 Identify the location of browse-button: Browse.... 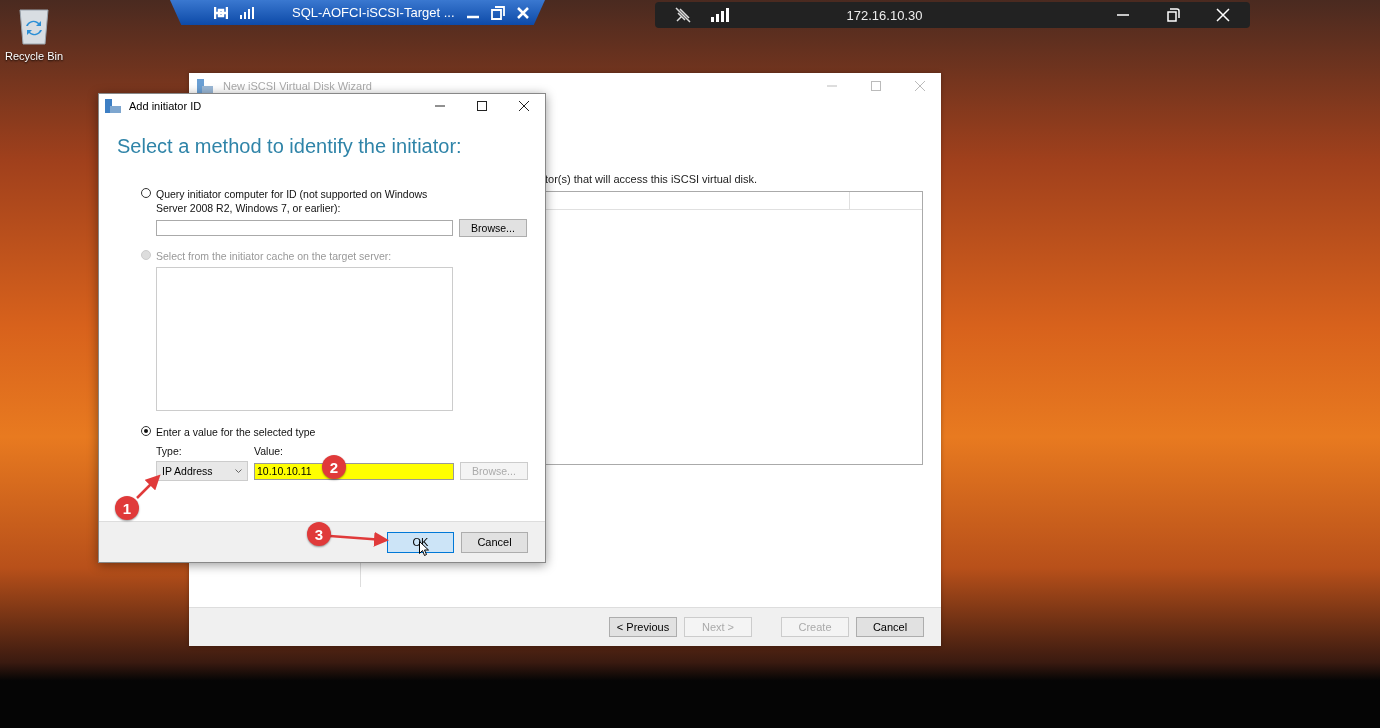
(493, 228).